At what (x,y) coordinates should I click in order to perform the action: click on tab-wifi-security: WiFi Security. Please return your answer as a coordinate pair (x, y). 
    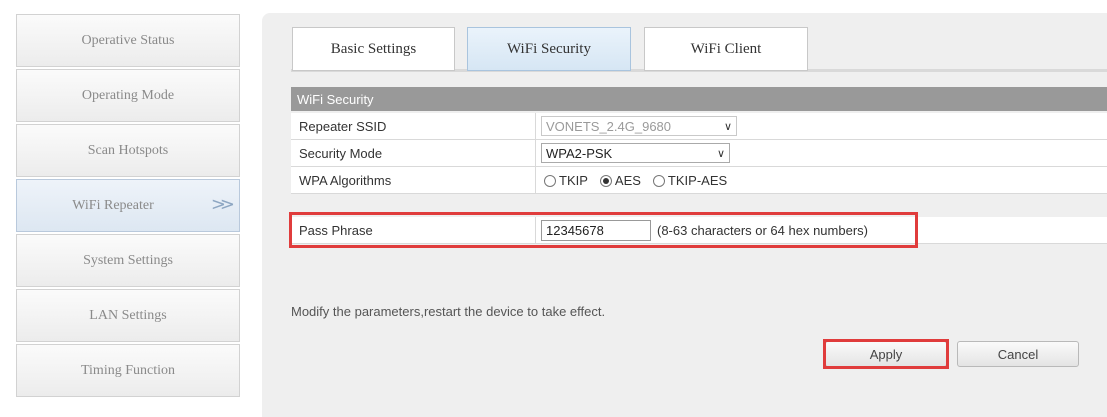
    Looking at the image, I should click on (549, 49).